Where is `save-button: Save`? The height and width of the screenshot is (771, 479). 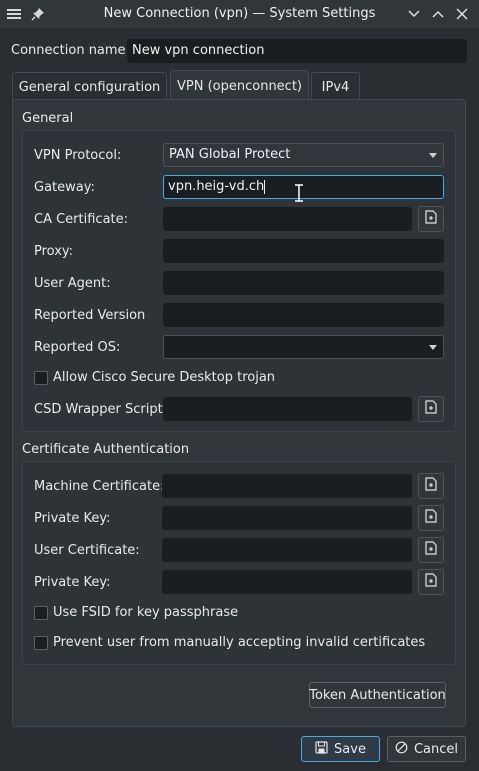
save-button: Save is located at coordinates (340, 749).